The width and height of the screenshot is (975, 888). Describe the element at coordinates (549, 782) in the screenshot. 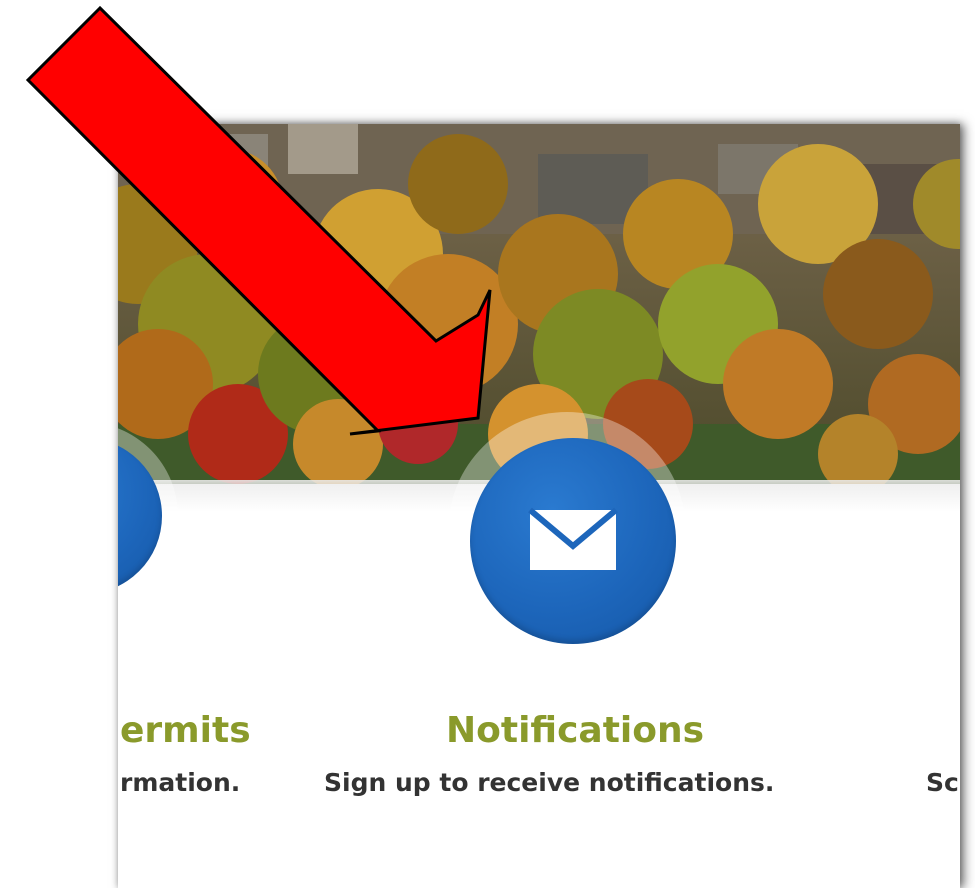

I see `tile-description-notifications: Sign up to receive notifications.` at that location.